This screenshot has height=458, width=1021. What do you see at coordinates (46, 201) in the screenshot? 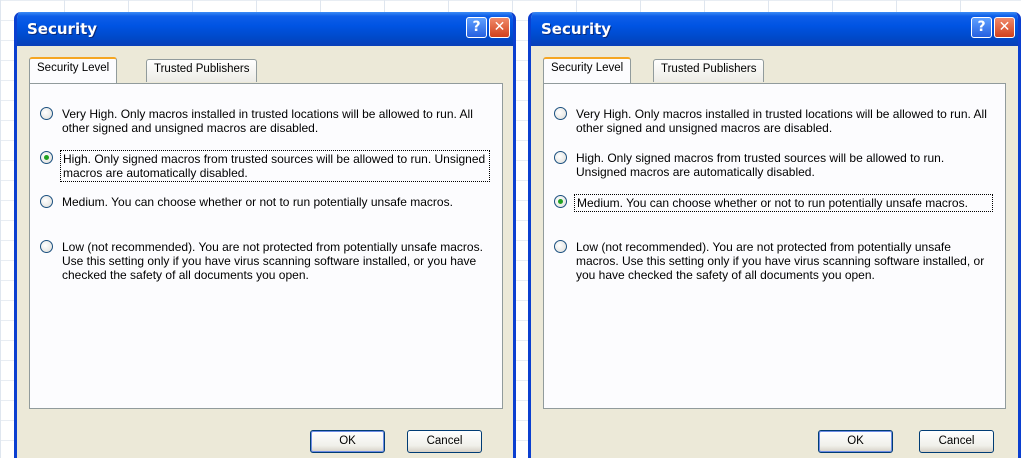
I see `radio-medium` at bounding box center [46, 201].